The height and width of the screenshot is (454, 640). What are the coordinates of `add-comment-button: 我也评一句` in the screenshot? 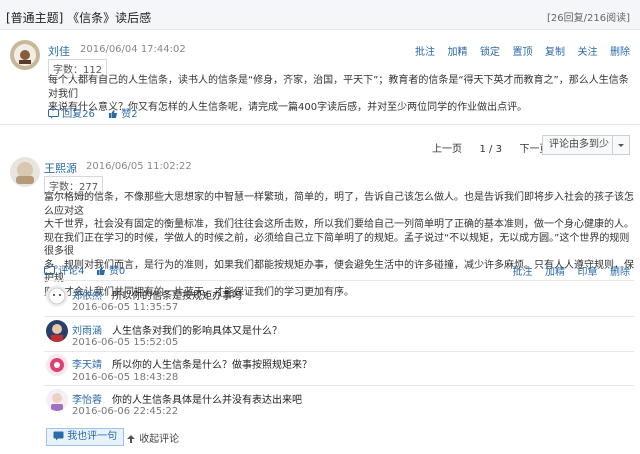 It's located at (85, 437).